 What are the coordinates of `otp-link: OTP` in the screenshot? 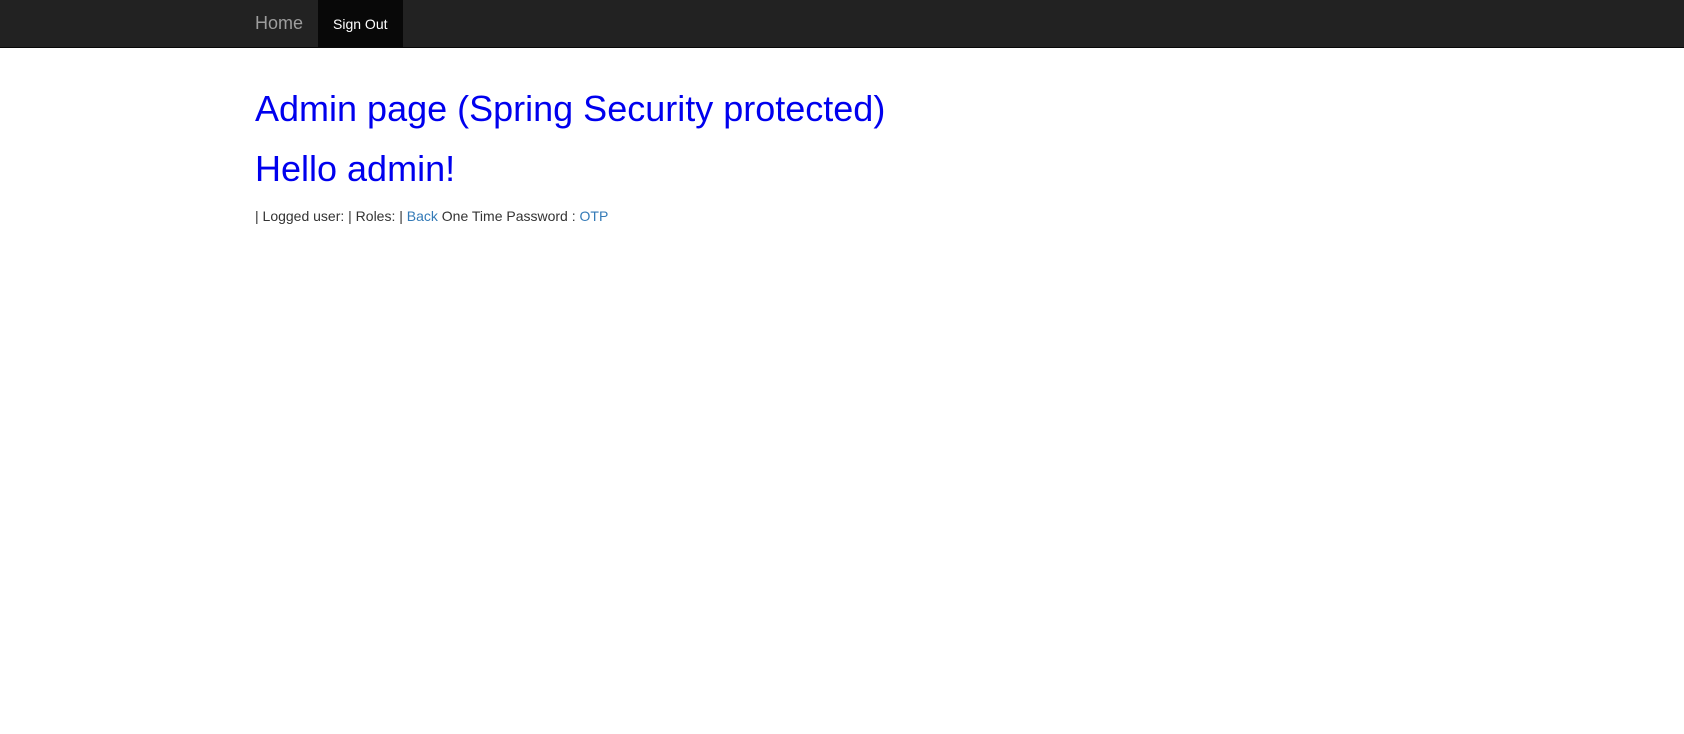 It's located at (594, 216).